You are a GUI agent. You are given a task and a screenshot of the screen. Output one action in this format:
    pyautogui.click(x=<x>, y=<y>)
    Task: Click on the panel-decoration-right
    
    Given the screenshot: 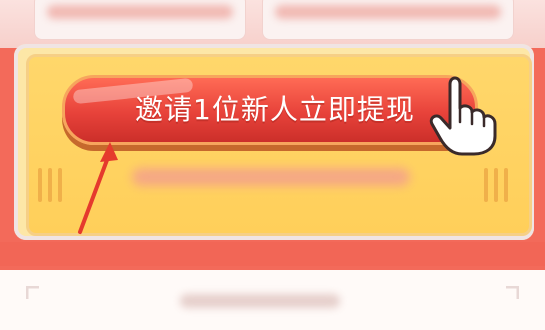 What is the action you would take?
    pyautogui.click(x=497, y=185)
    